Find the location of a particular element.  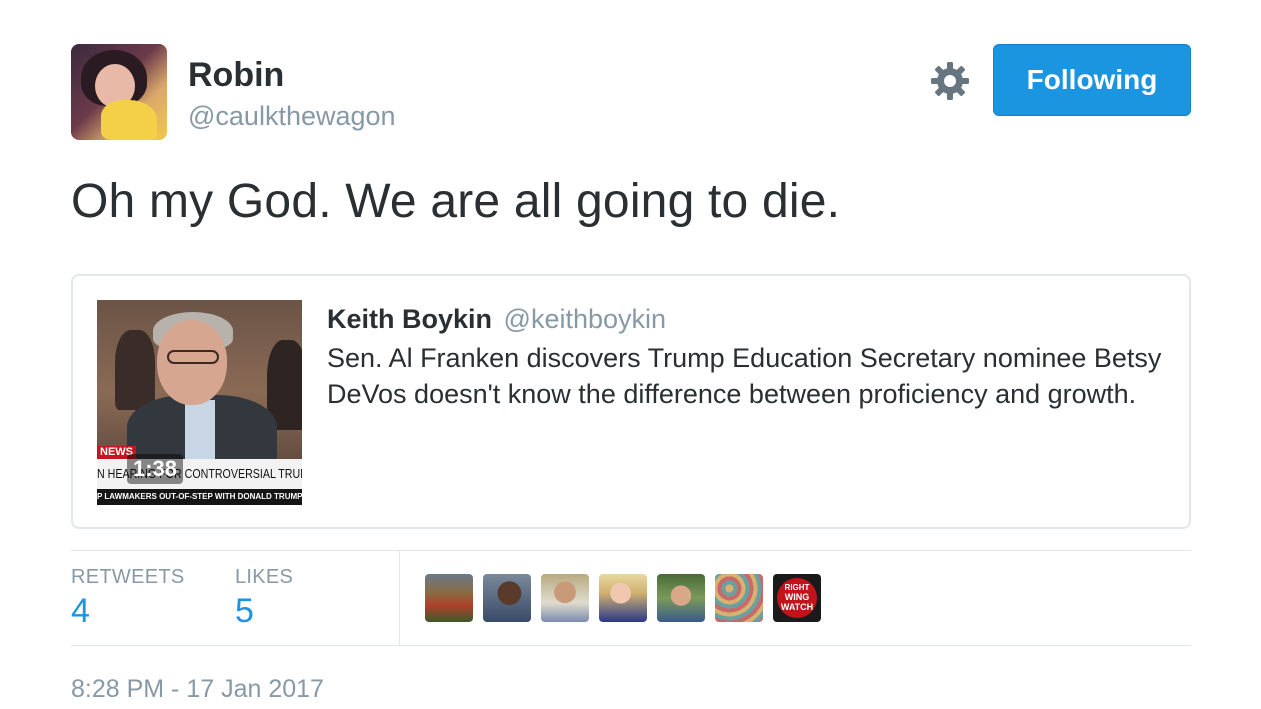

thumbnail-shirt is located at coordinates (200, 430).